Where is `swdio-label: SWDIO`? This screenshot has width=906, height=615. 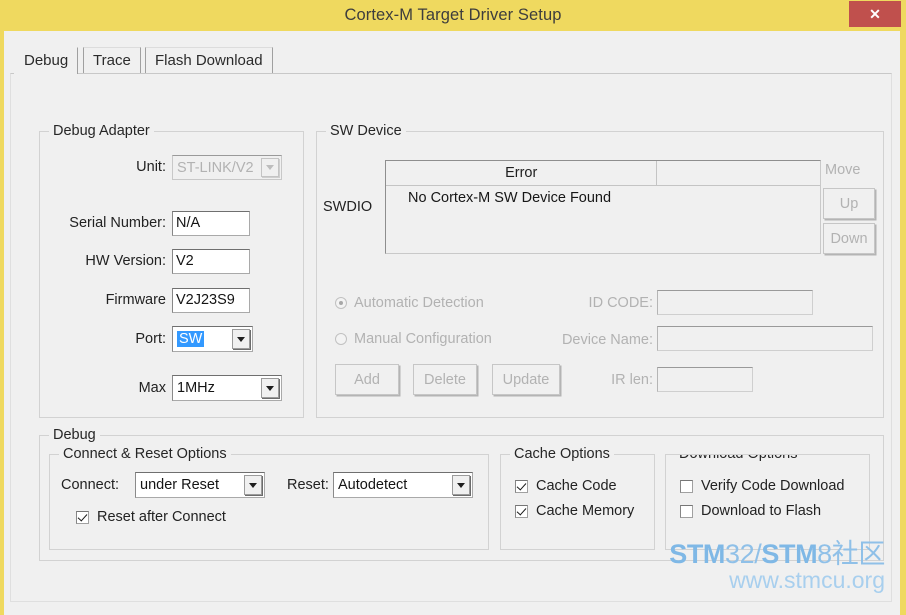 swdio-label: SWDIO is located at coordinates (348, 207).